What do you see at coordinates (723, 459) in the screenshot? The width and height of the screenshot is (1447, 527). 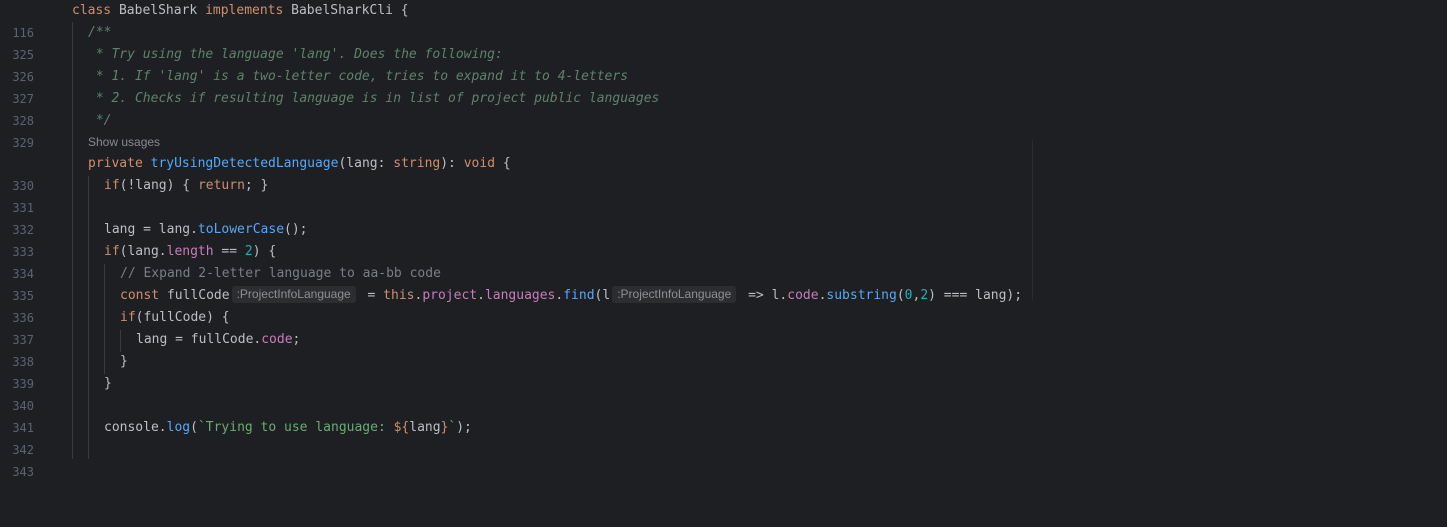 I see `code-line: 343` at bounding box center [723, 459].